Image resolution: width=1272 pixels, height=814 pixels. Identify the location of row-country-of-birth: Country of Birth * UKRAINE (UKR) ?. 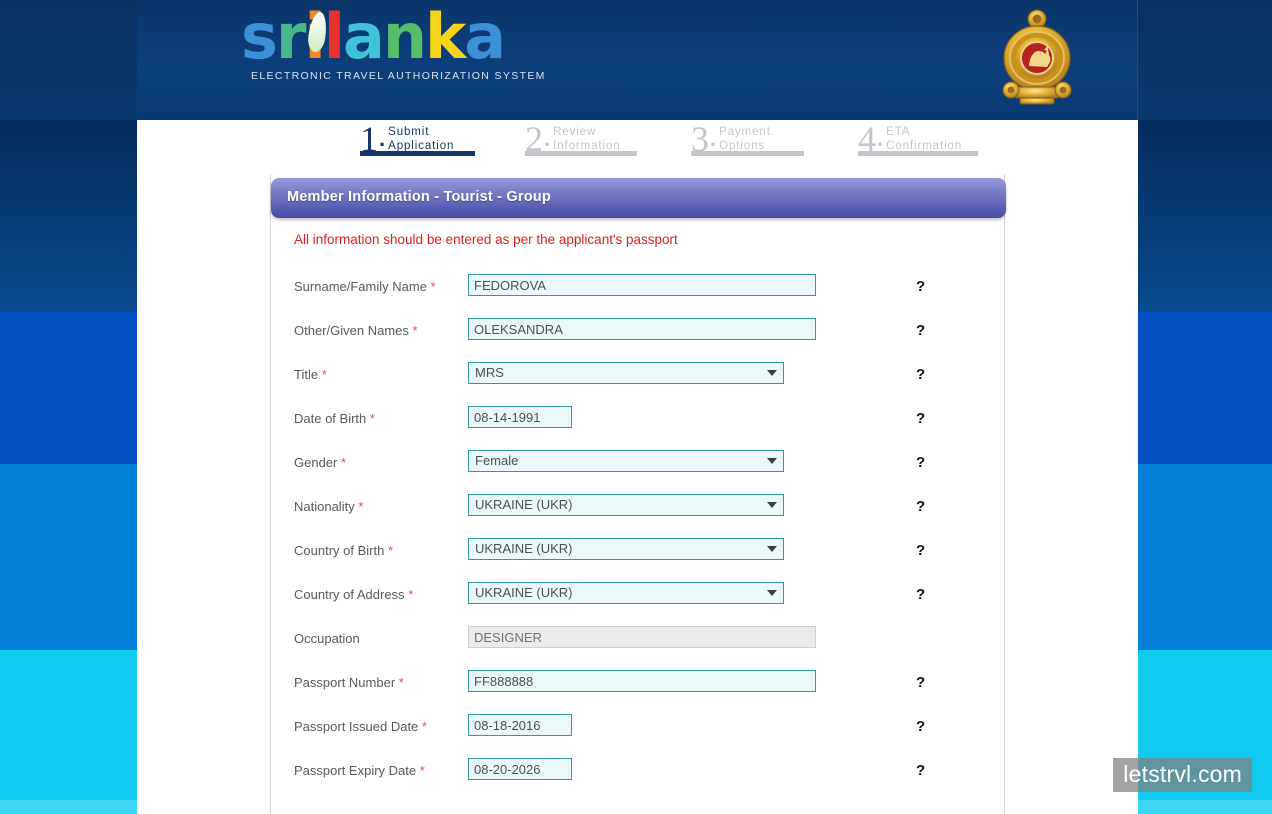
(638, 556).